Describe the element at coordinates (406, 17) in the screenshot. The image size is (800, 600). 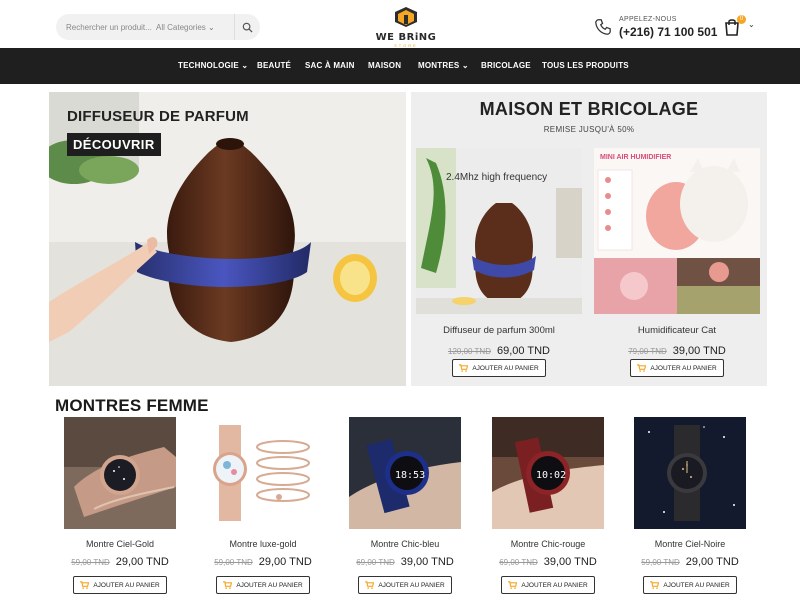
I see `logo-emblem-icon` at that location.